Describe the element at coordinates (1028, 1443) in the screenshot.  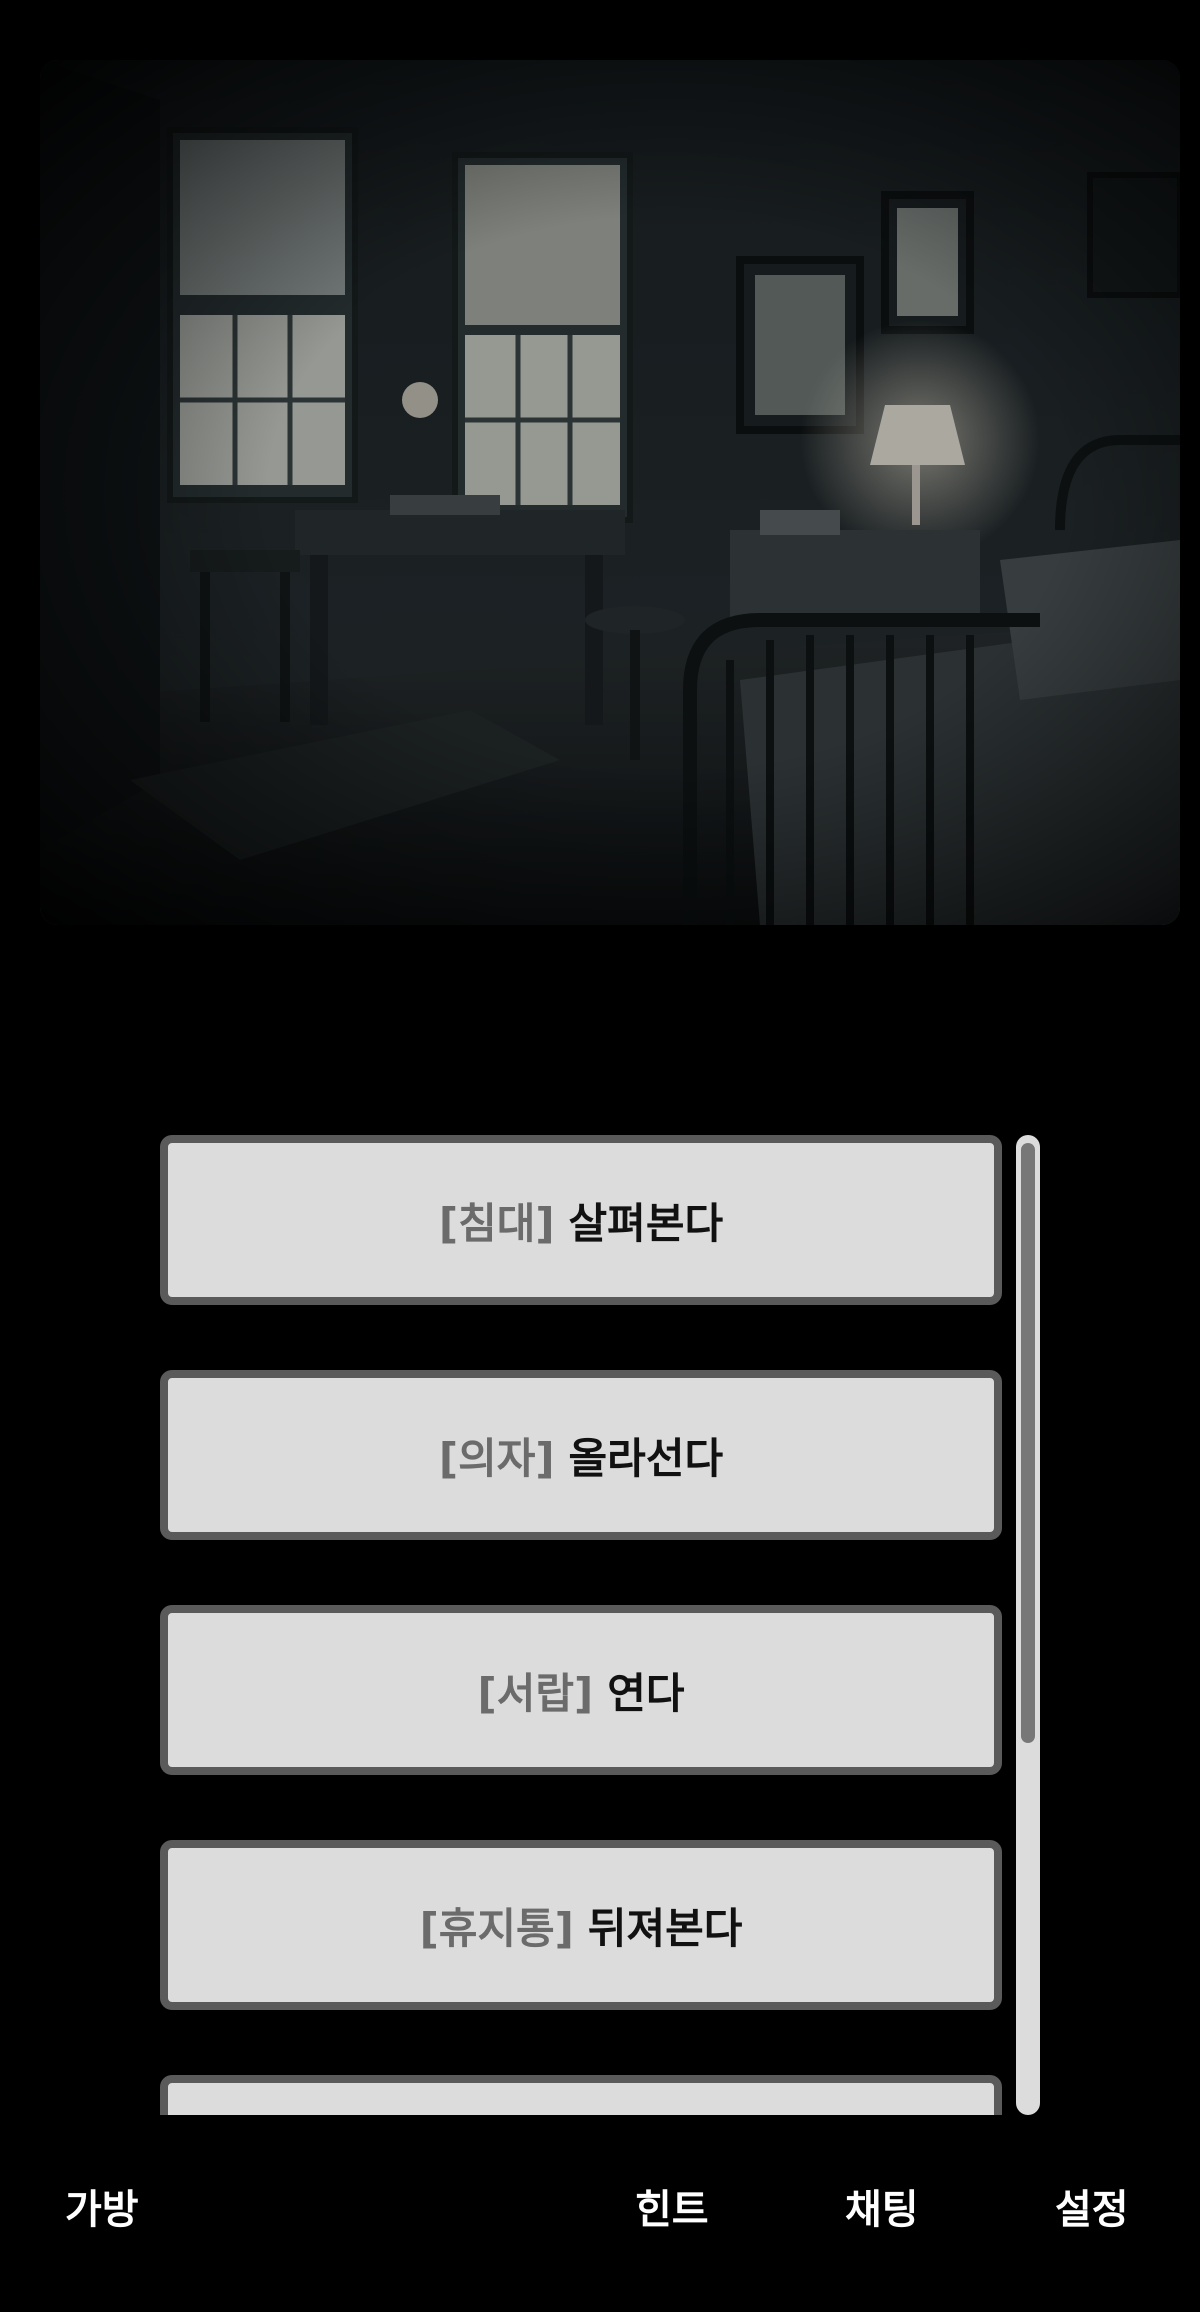
I see `scrollbar-thumb` at that location.